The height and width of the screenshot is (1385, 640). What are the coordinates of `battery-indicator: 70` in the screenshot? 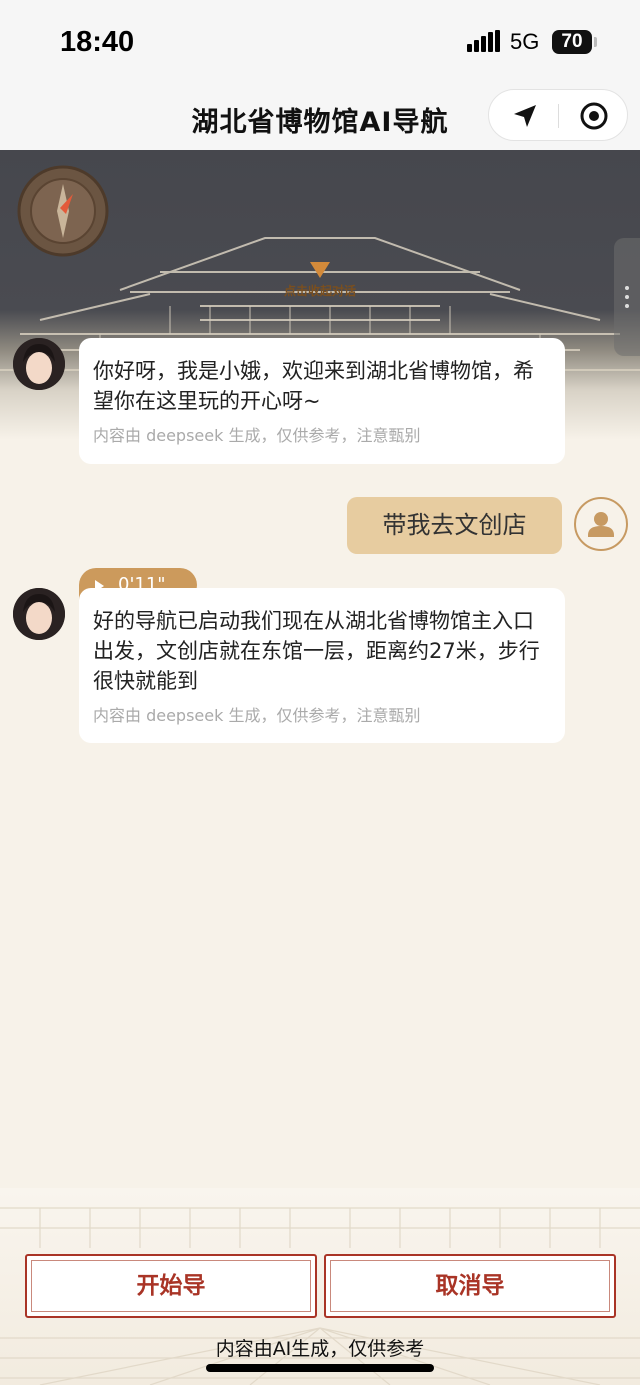 It's located at (572, 42).